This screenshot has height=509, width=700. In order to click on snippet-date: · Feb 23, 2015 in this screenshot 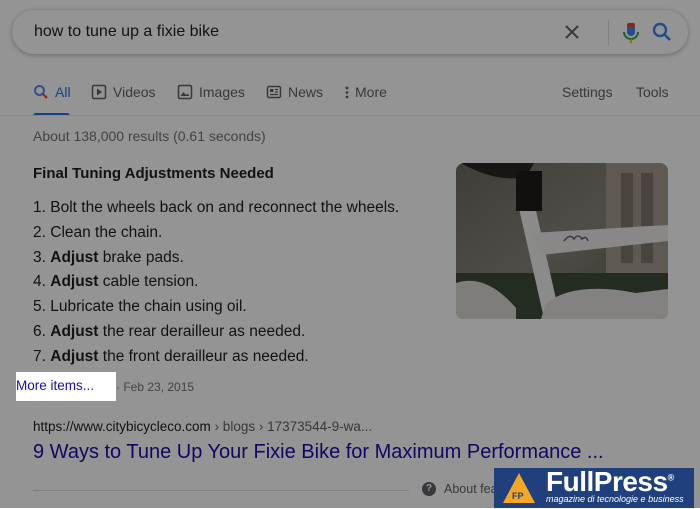, I will do `click(155, 387)`.